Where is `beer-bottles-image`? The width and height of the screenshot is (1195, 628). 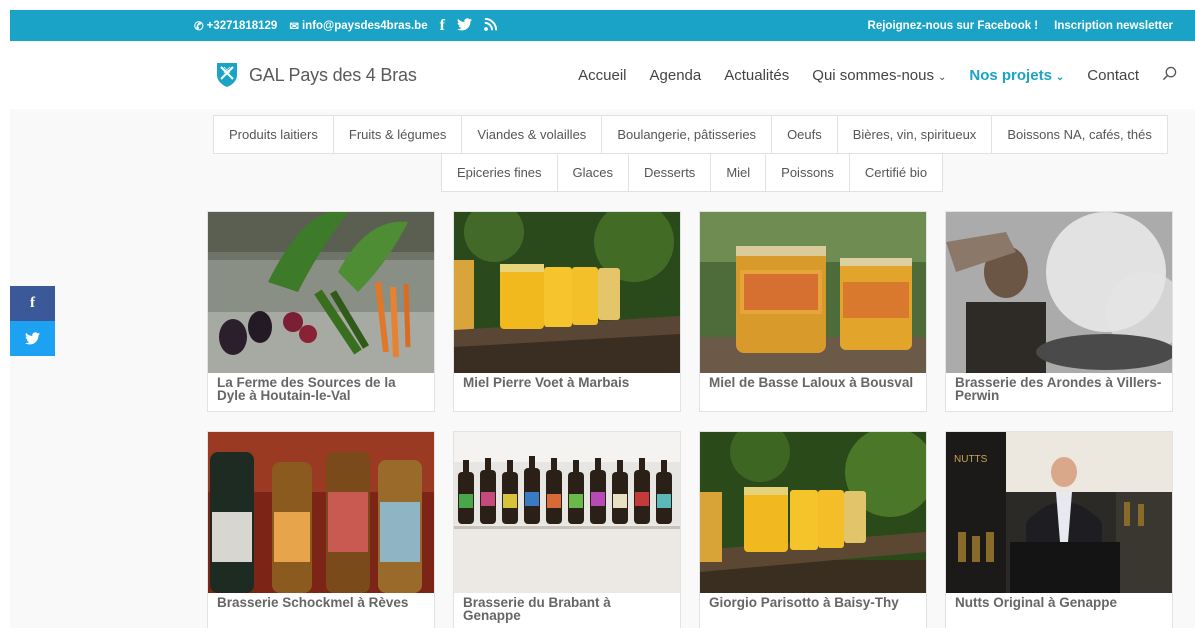 beer-bottles-image is located at coordinates (321, 512).